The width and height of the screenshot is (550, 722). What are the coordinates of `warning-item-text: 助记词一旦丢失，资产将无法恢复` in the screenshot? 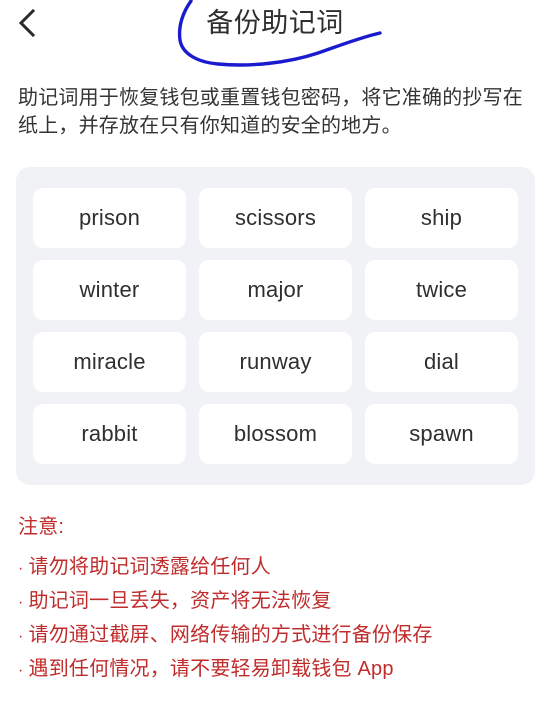 It's located at (180, 601).